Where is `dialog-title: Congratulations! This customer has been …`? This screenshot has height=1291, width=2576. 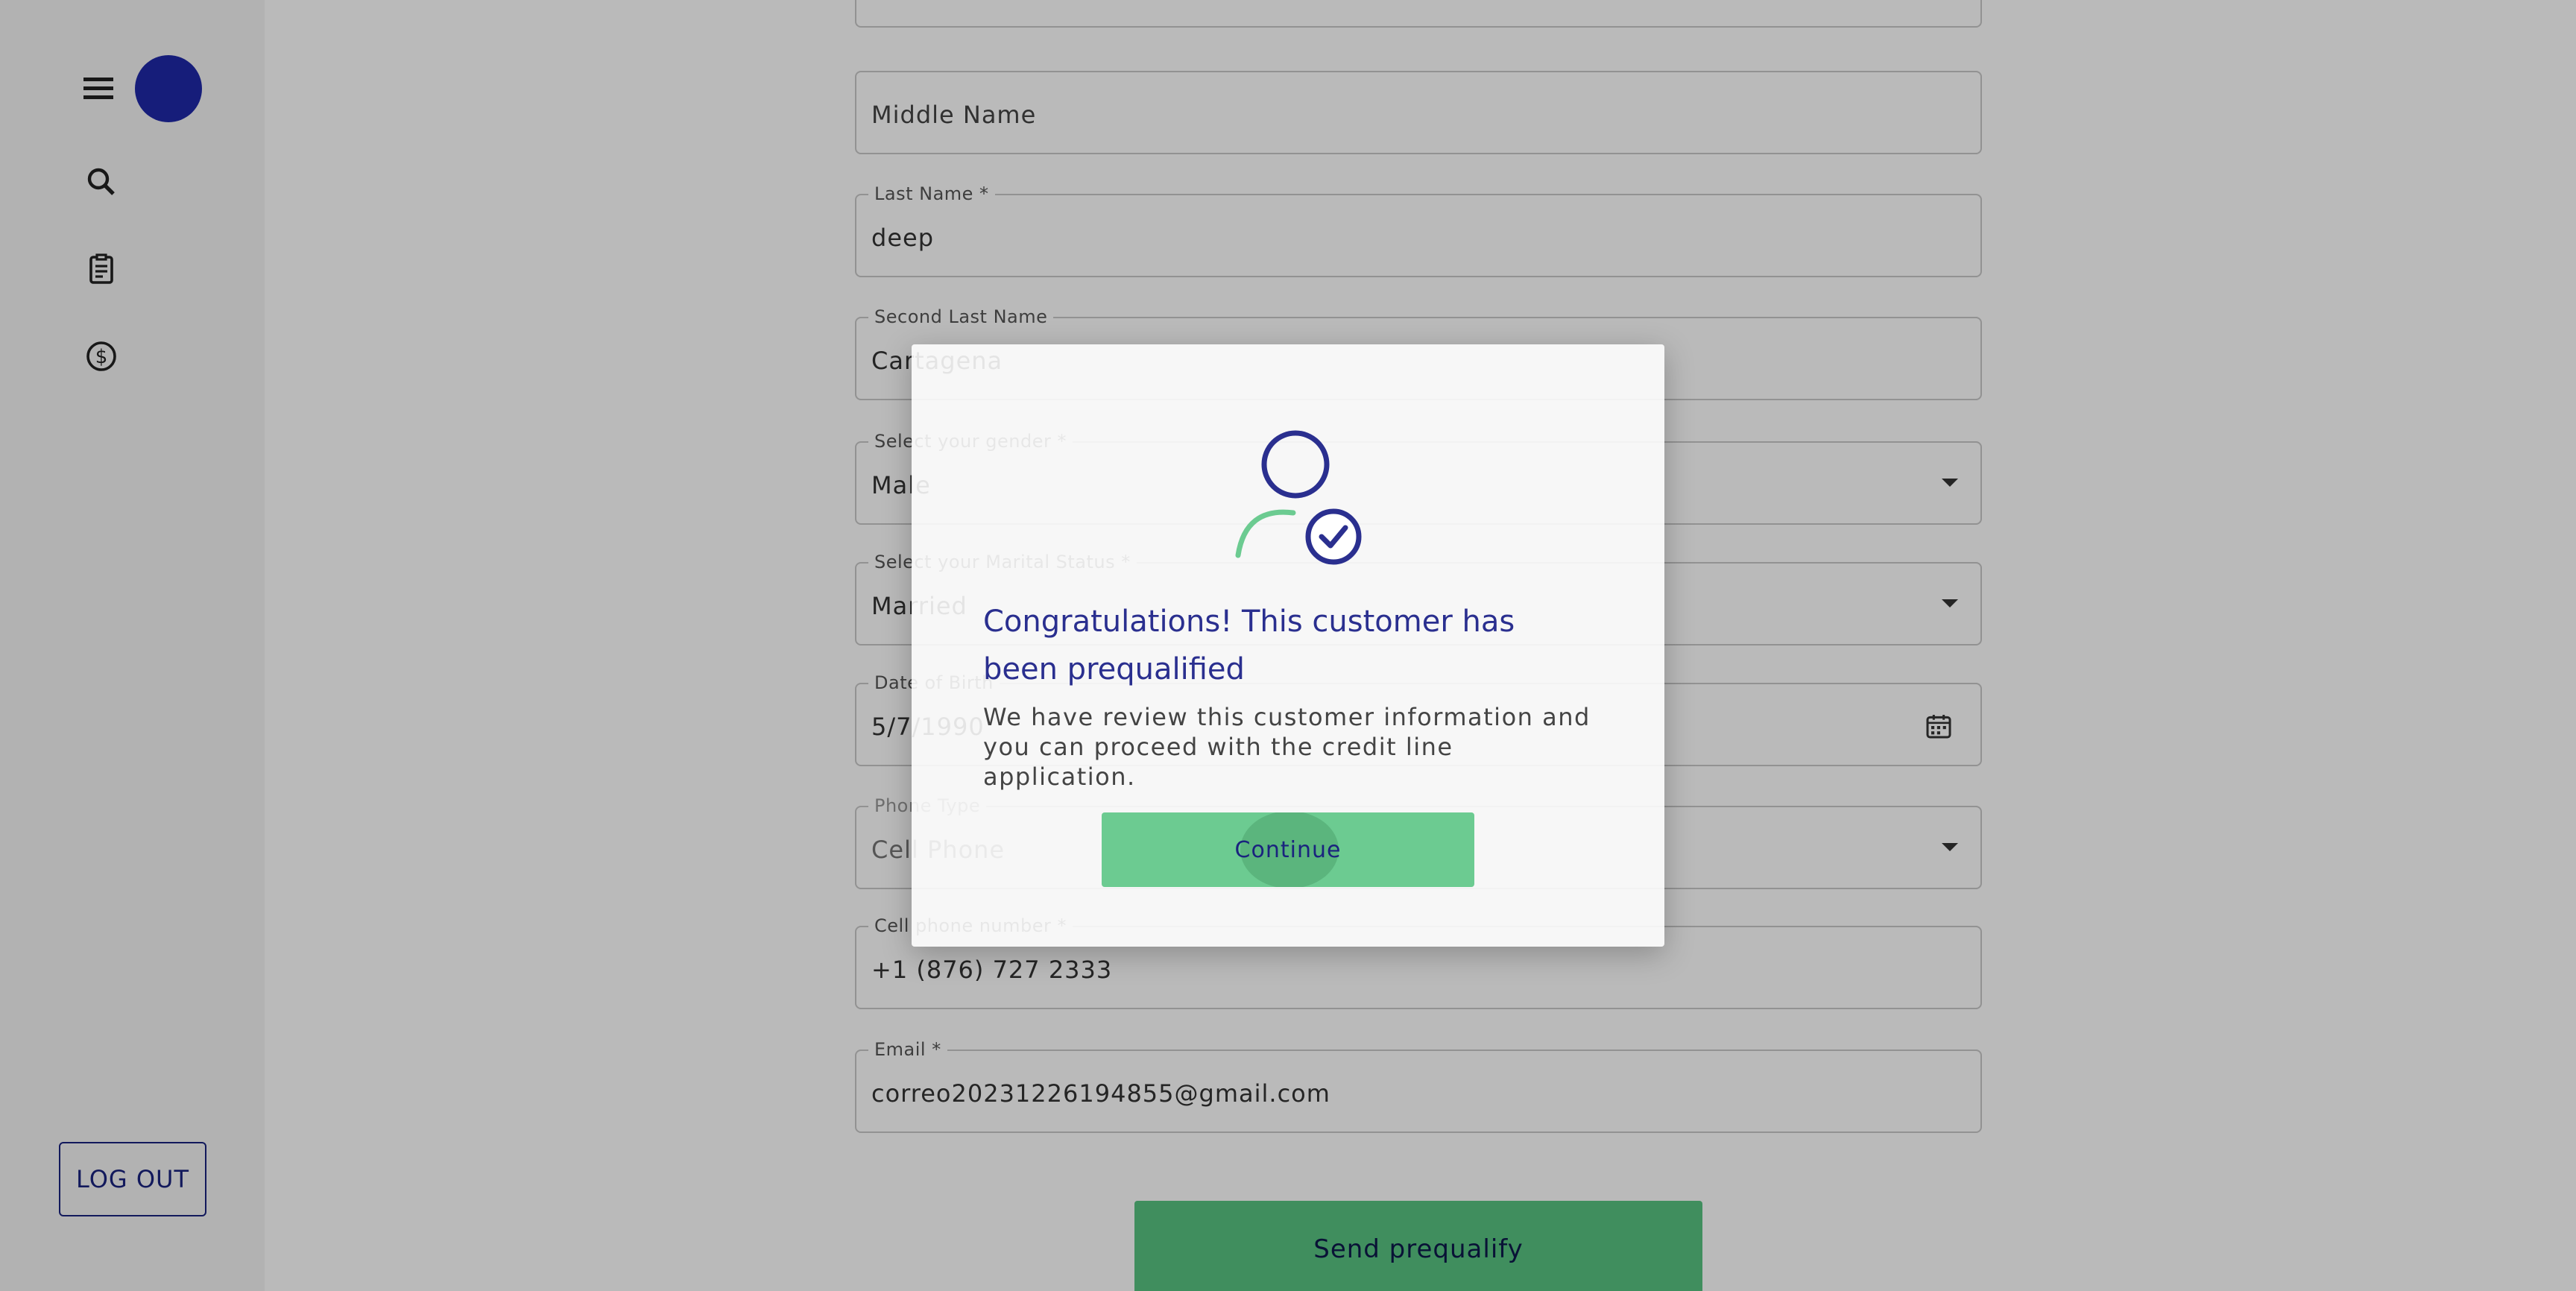
dialog-title: Congratulations! This customer has been … is located at coordinates (1249, 645).